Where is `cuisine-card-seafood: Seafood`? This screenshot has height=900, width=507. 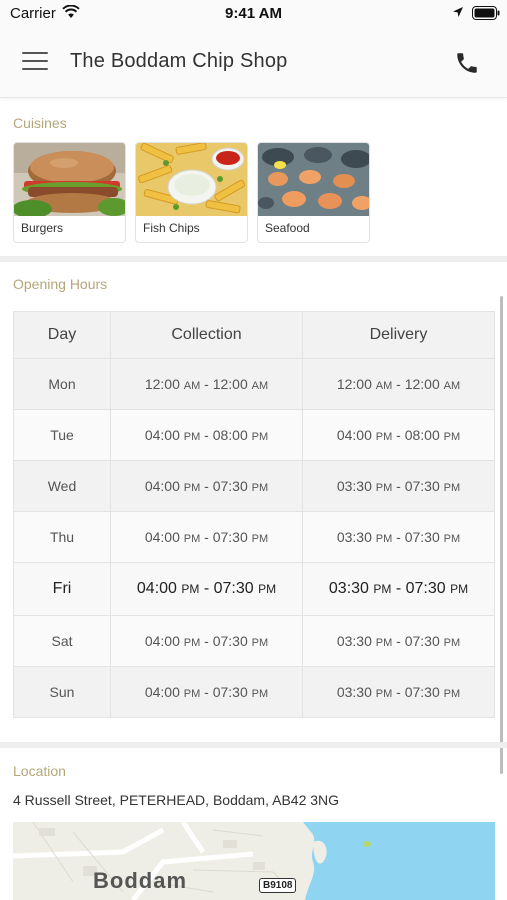
cuisine-card-seafood: Seafood is located at coordinates (313, 192).